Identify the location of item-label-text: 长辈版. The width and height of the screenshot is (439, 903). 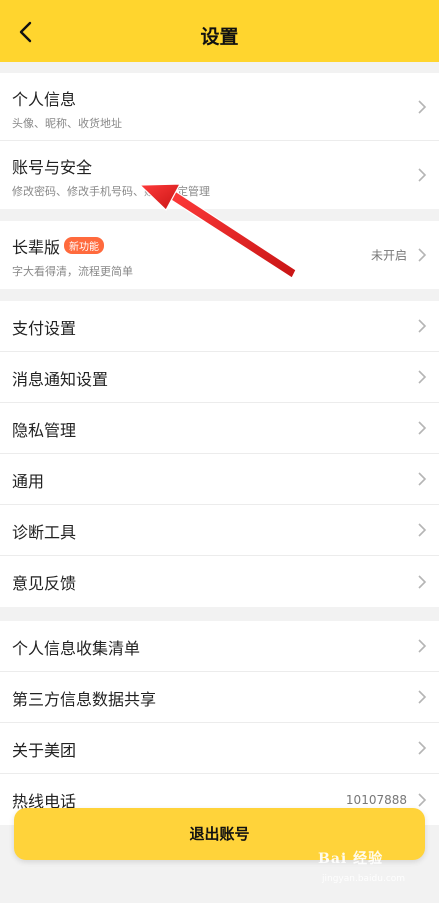
(36, 247).